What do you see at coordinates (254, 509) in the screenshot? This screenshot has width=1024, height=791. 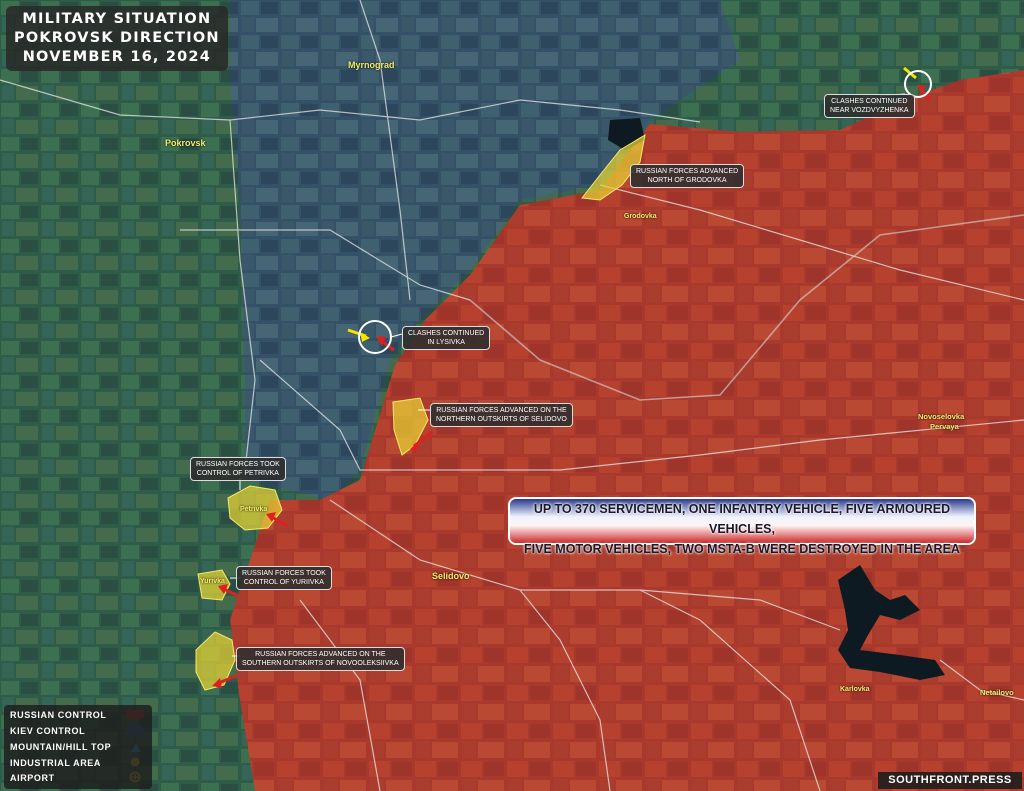 I see `town-label-petrivka: Petrivka` at bounding box center [254, 509].